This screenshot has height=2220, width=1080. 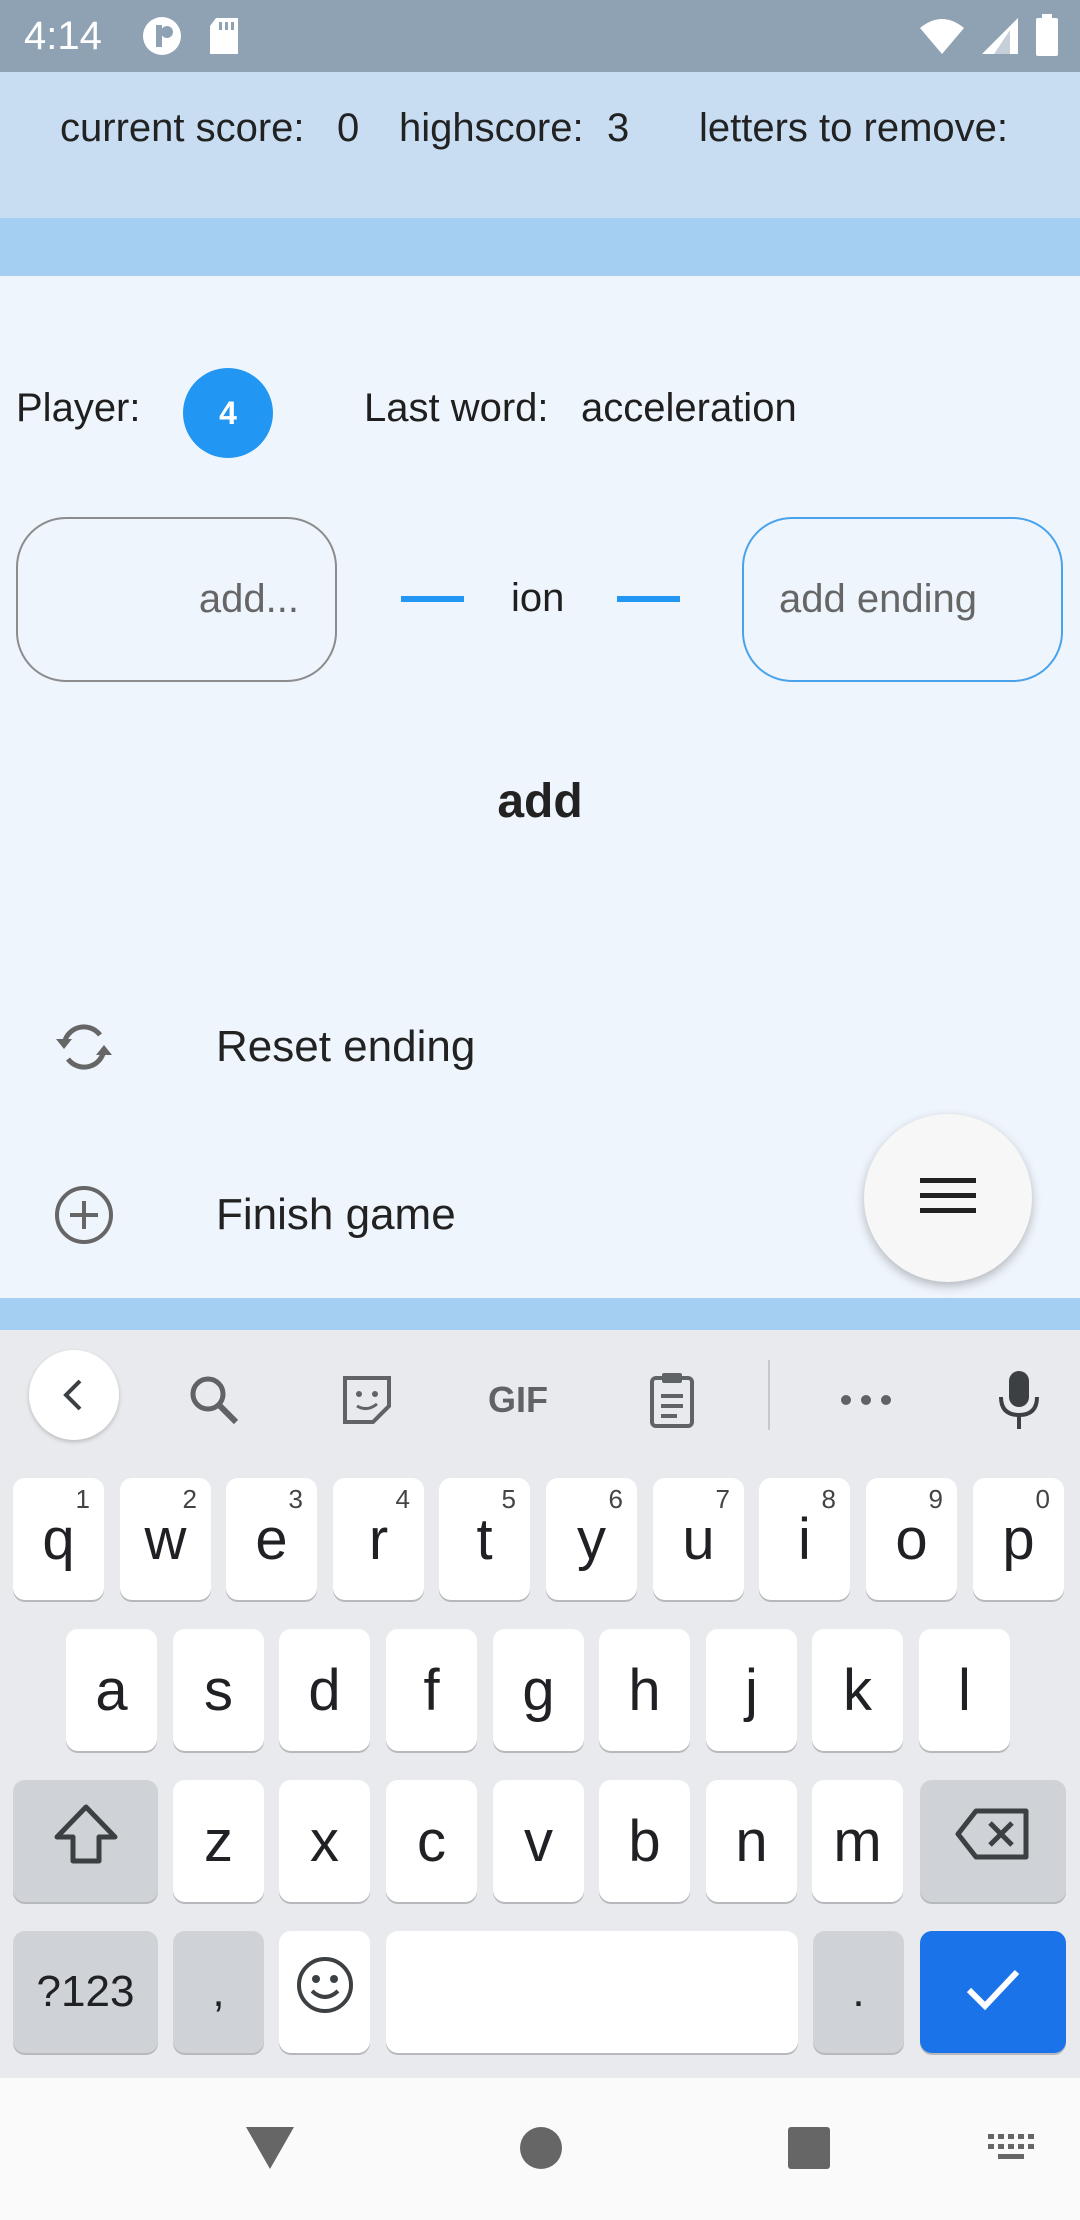 I want to click on status-left-icons, so click(x=191, y=38).